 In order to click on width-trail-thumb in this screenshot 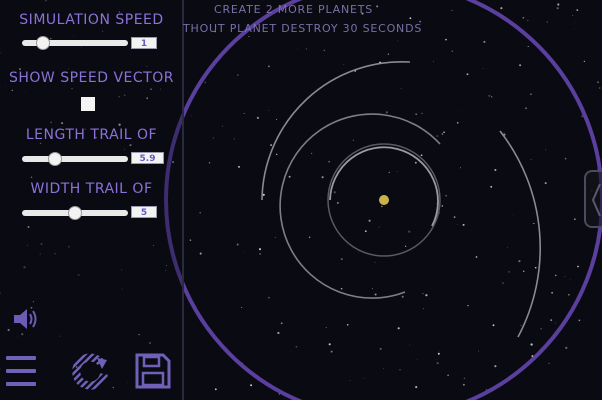, I will do `click(75, 213)`.